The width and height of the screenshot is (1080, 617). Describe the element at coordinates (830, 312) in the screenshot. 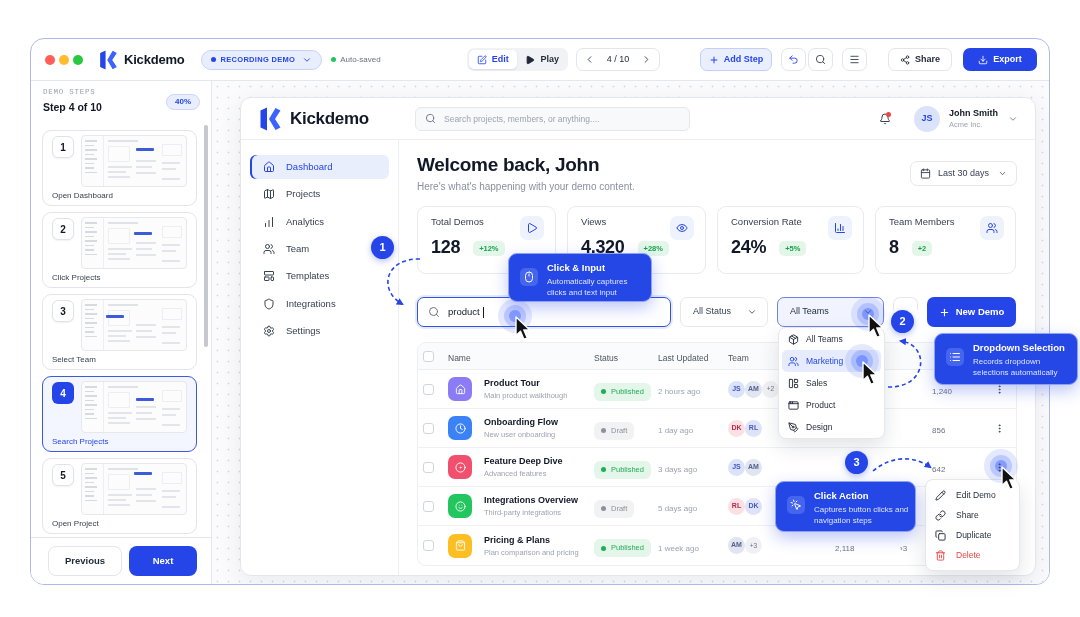

I see `team-filter: All Teams` at that location.